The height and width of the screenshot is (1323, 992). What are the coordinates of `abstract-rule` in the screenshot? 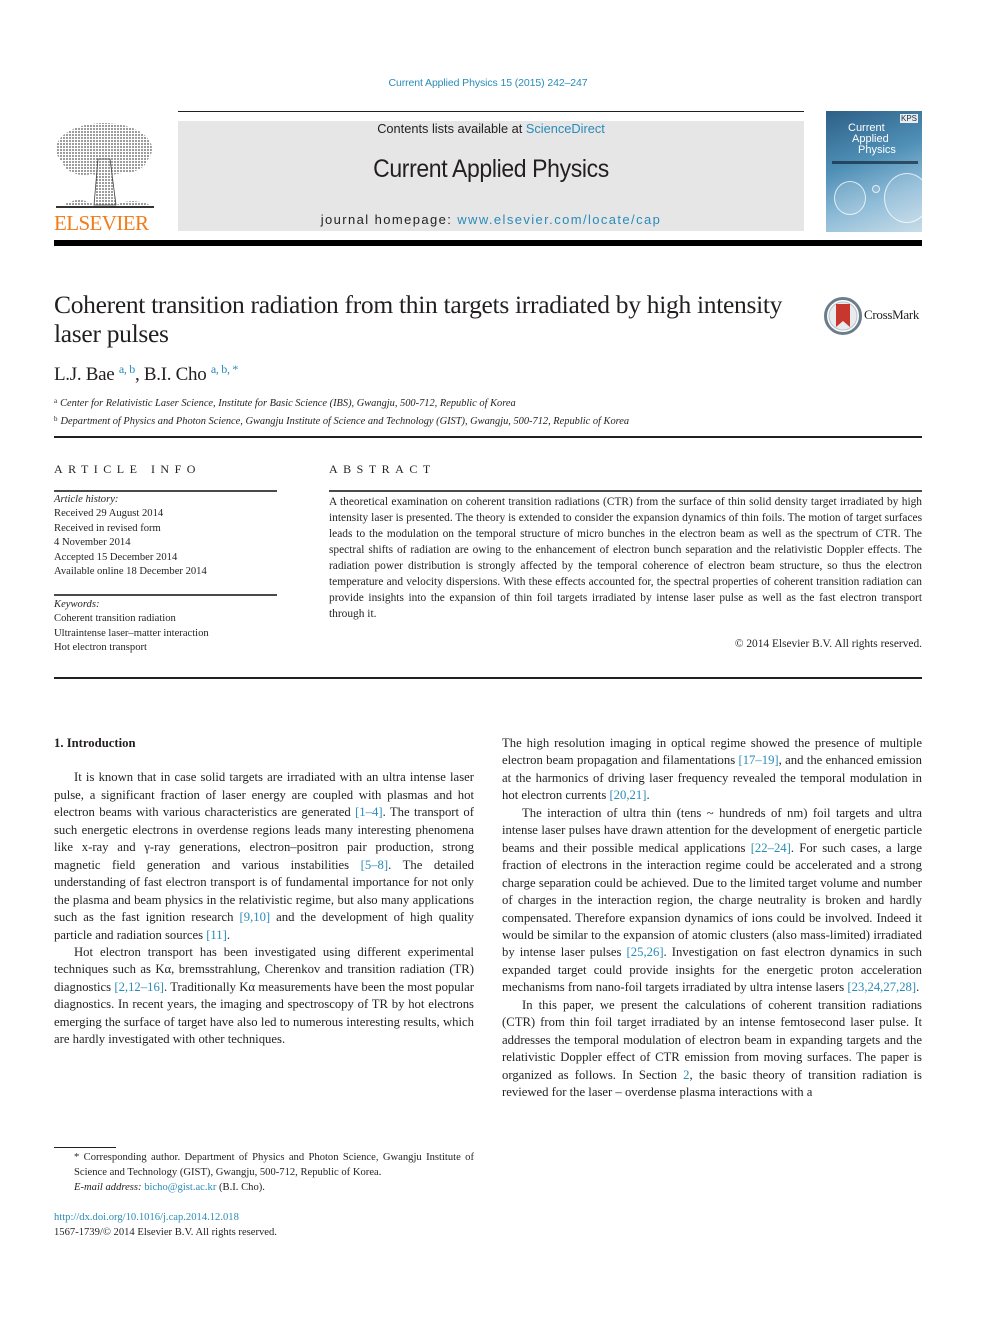 It's located at (625, 491).